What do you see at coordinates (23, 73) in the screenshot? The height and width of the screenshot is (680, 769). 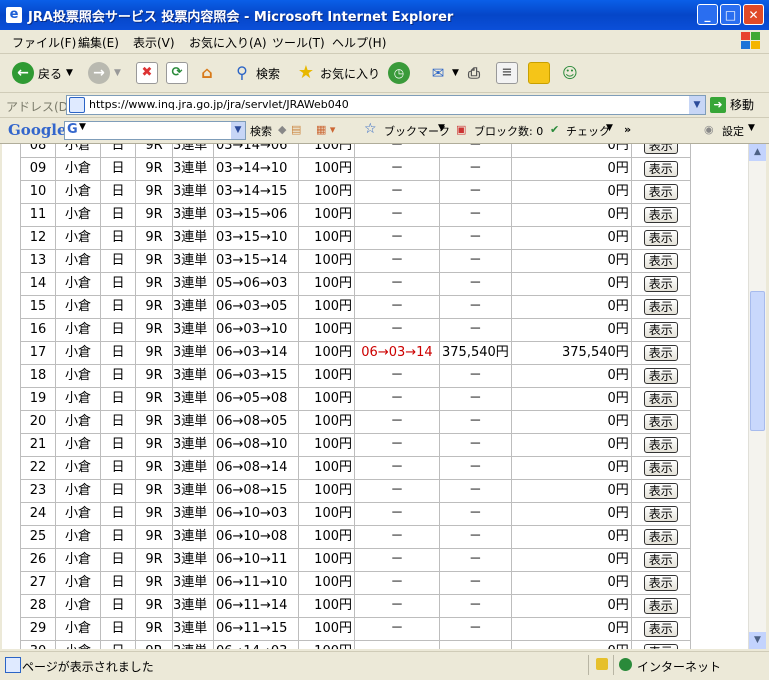 I see `back-arrow-icon: ←` at bounding box center [23, 73].